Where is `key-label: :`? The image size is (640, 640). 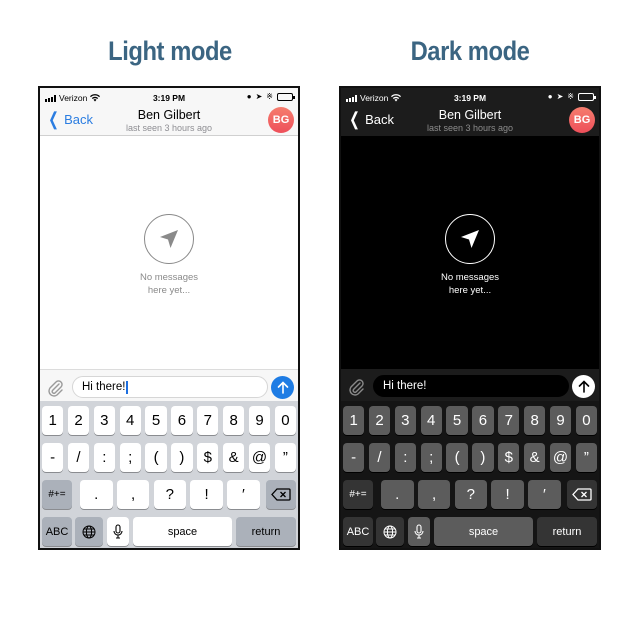 key-label: : is located at coordinates (104, 457).